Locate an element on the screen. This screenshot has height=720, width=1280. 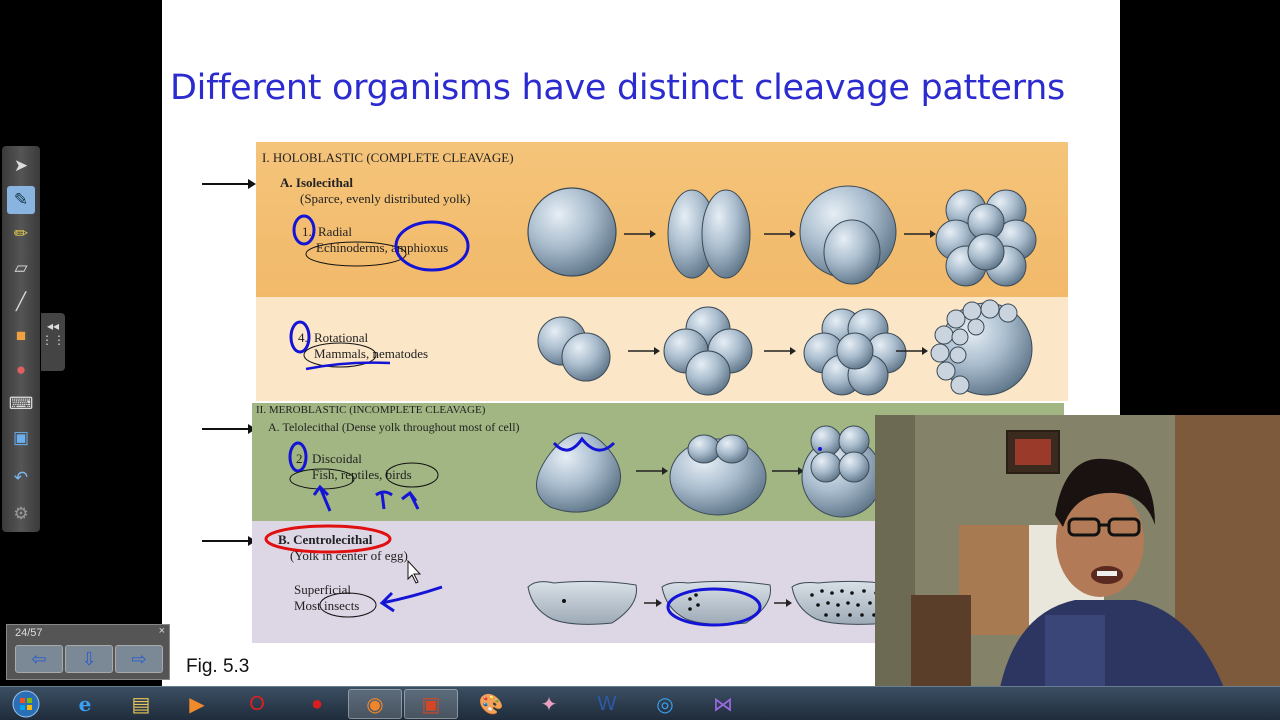
paint-icon: 🎨 is located at coordinates (491, 704).